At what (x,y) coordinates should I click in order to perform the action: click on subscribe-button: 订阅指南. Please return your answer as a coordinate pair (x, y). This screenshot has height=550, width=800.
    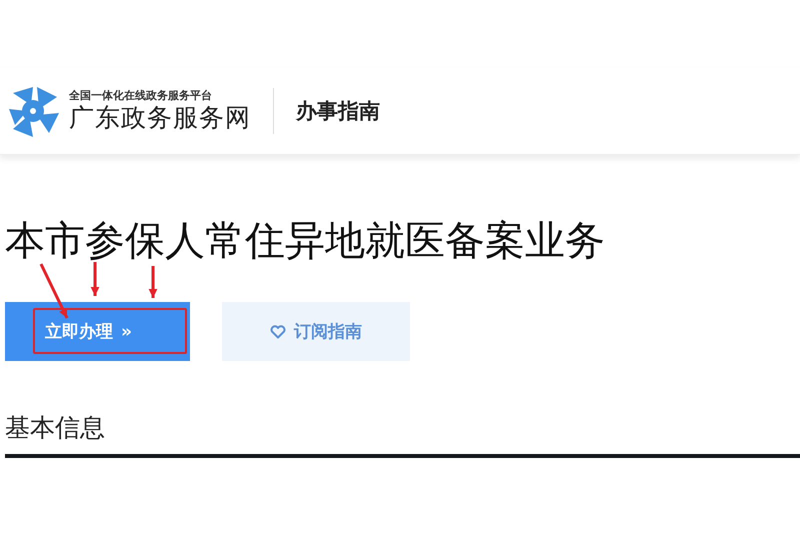
    Looking at the image, I should click on (316, 331).